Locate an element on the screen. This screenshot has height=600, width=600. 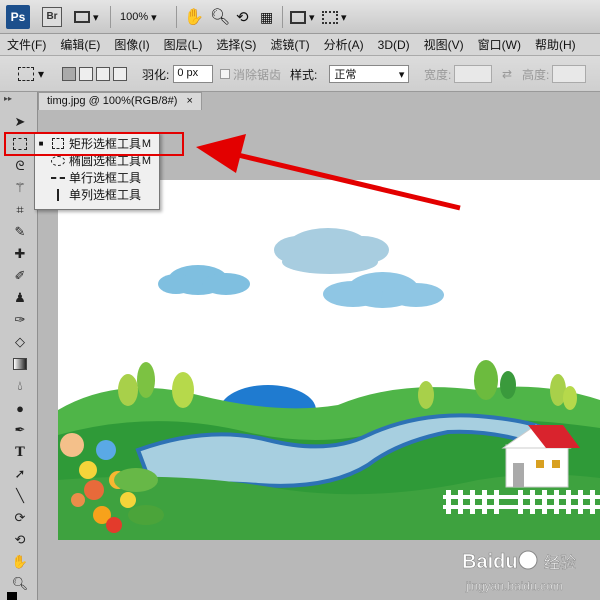
watermark-url: jingyan.baidu.com is located at coordinates (514, 586).